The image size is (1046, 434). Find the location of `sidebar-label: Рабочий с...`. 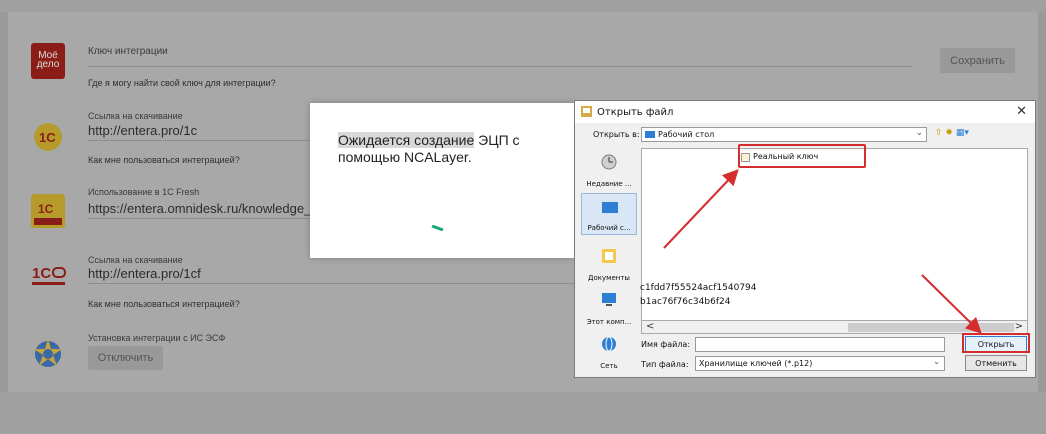

sidebar-label: Рабочий с... is located at coordinates (609, 228).